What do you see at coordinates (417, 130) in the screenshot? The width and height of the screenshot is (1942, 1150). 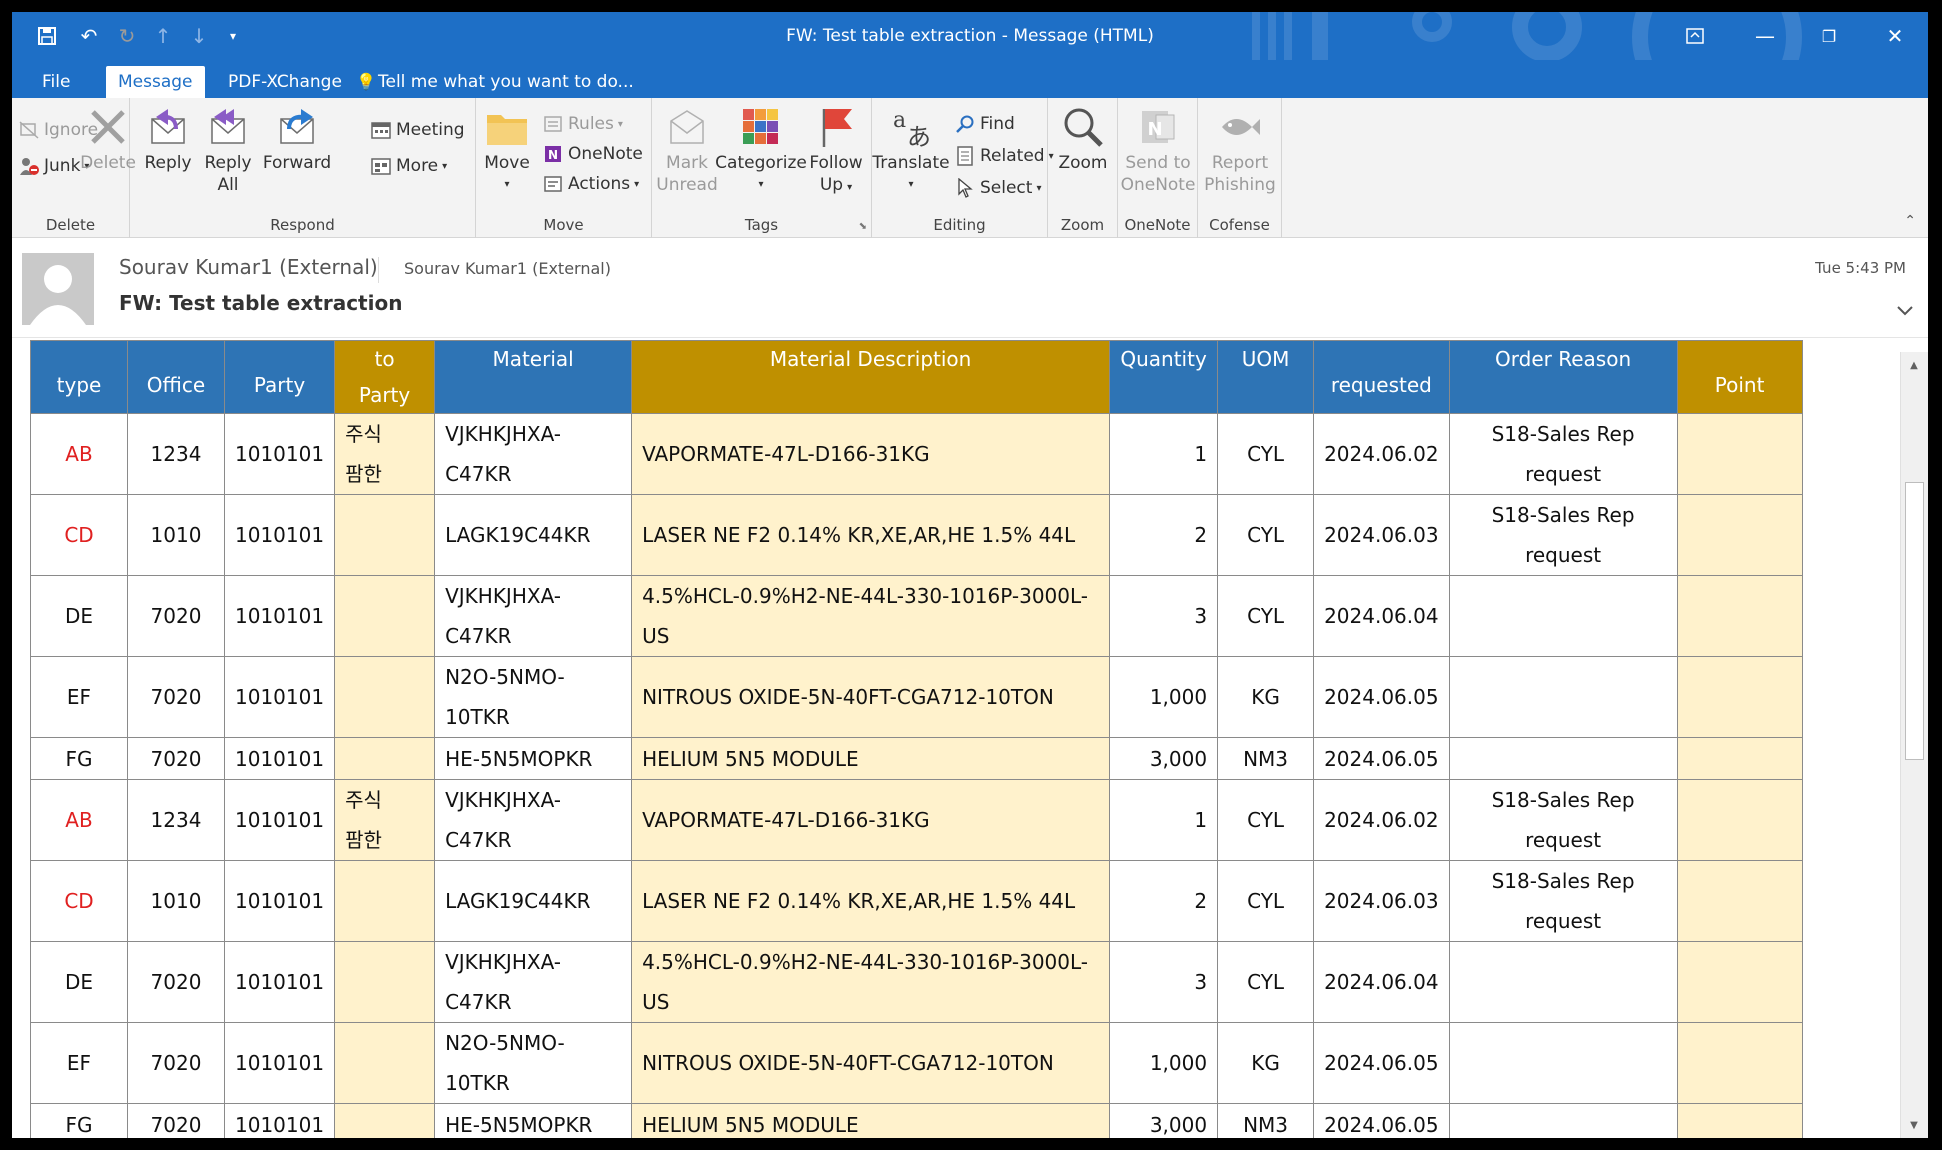 I see `meeting-button: Meeting` at bounding box center [417, 130].